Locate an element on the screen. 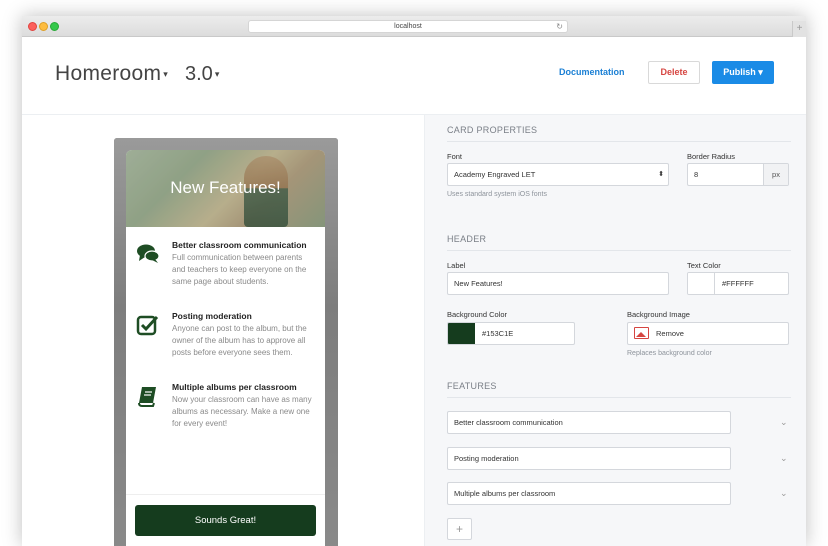 This screenshot has height=546, width=828. book-icon is located at coordinates (148, 396).